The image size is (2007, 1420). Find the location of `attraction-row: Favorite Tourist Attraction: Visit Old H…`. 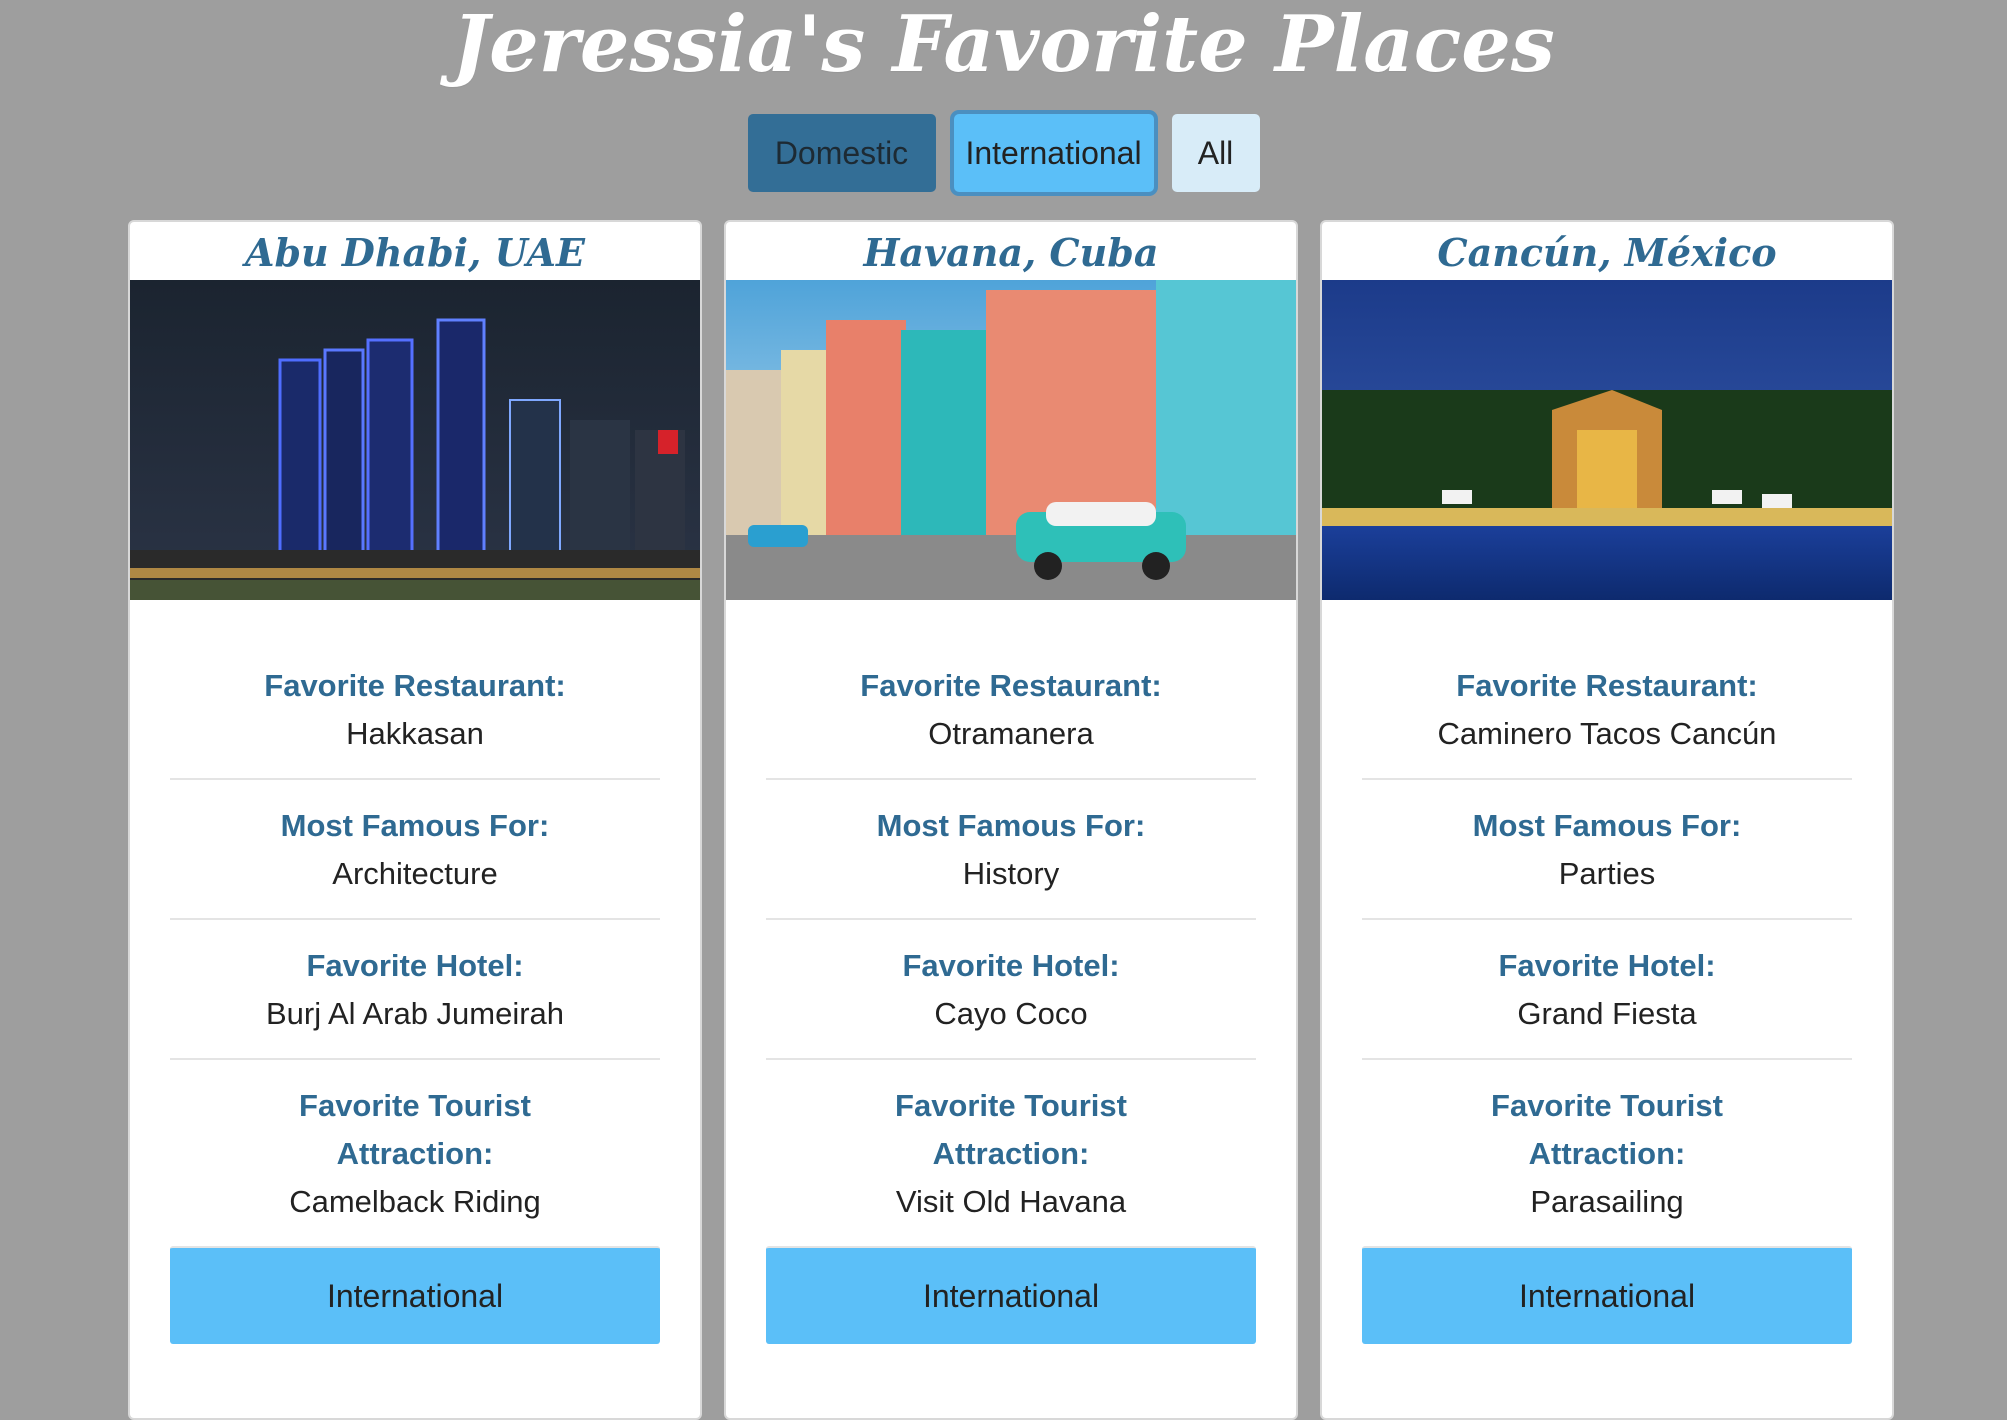

attraction-row: Favorite Tourist Attraction: Visit Old H… is located at coordinates (1011, 1153).